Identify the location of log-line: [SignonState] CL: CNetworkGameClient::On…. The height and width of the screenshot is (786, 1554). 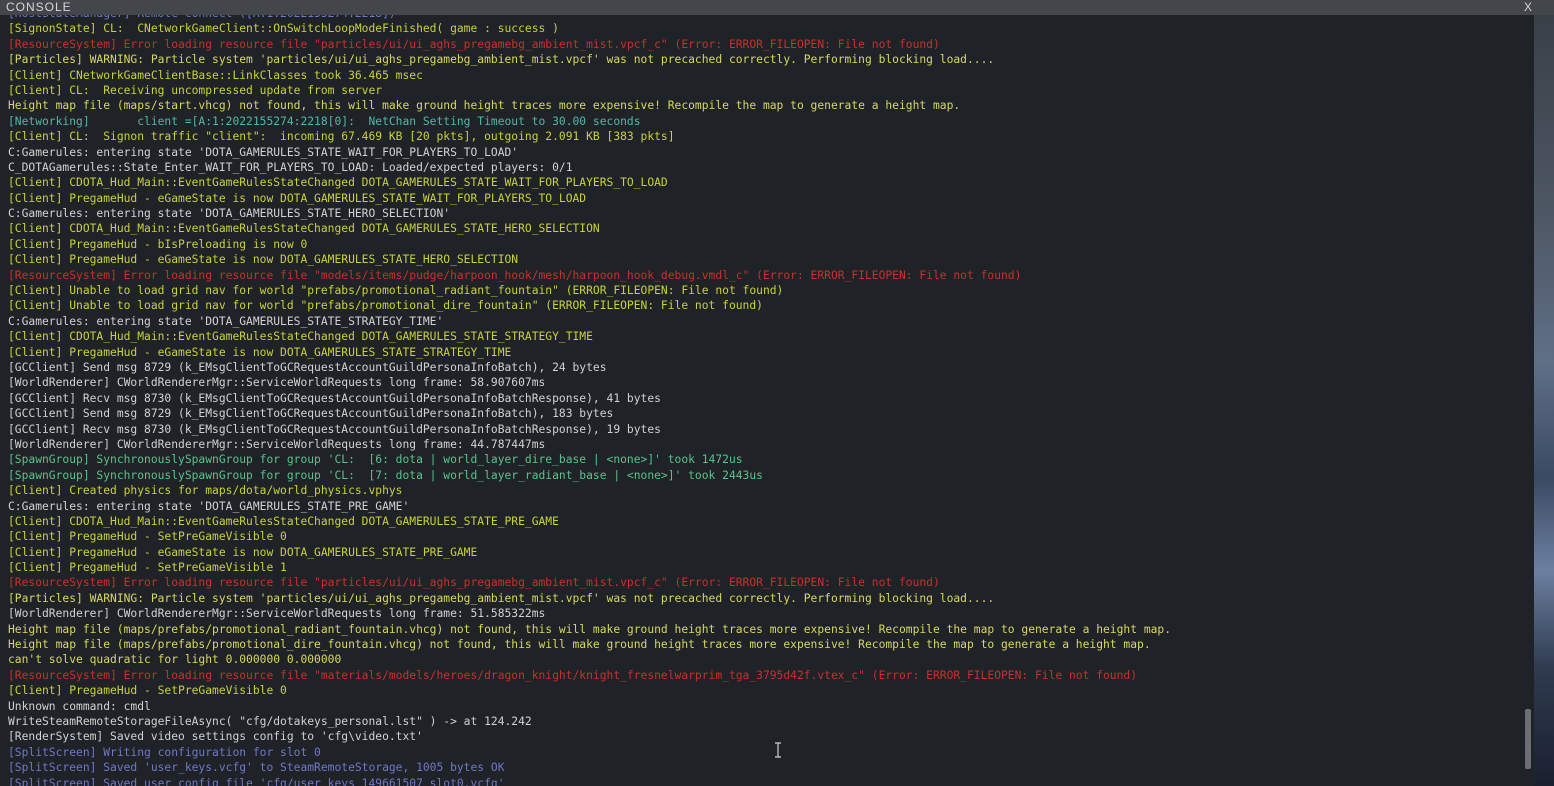
(283, 29).